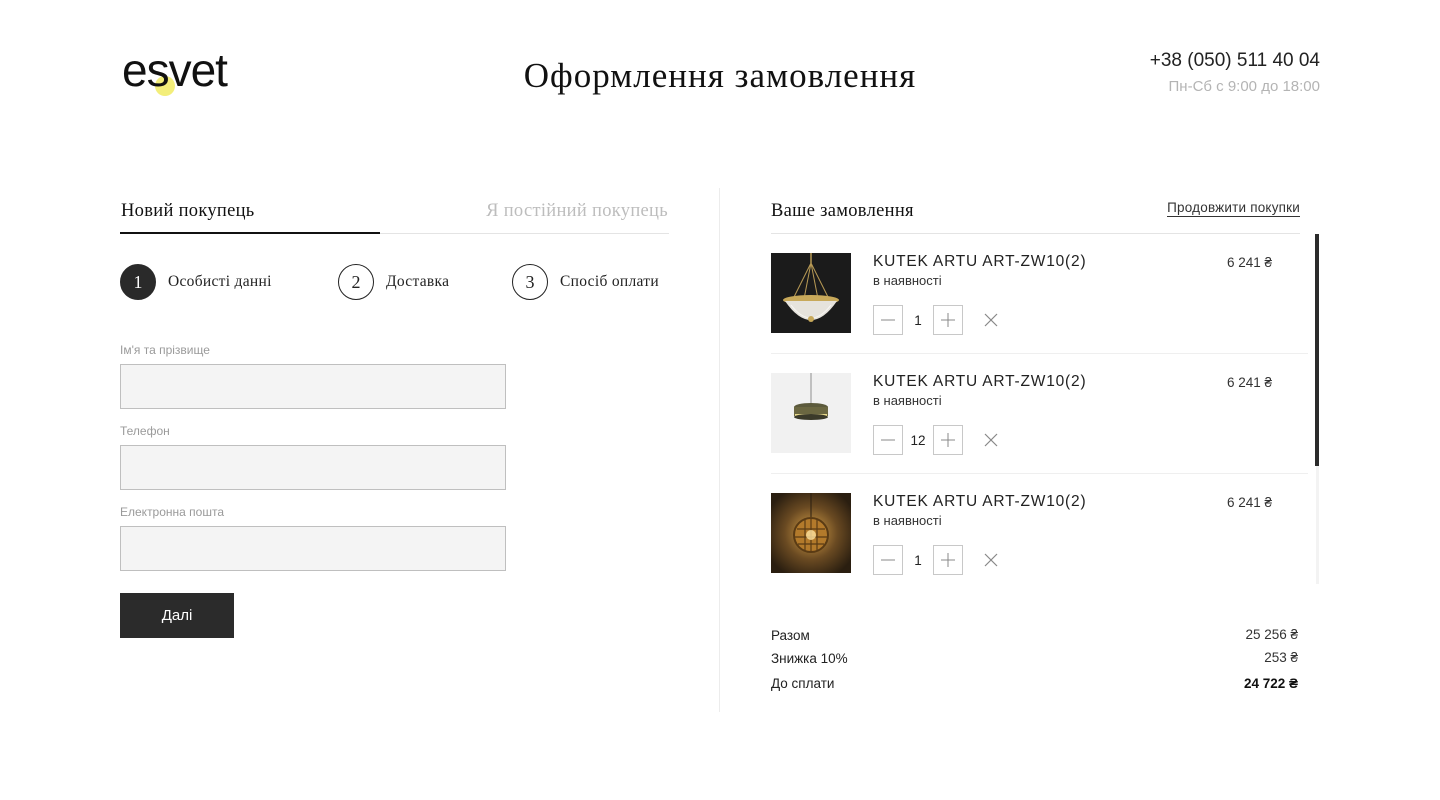  I want to click on order-divider, so click(1035, 233).